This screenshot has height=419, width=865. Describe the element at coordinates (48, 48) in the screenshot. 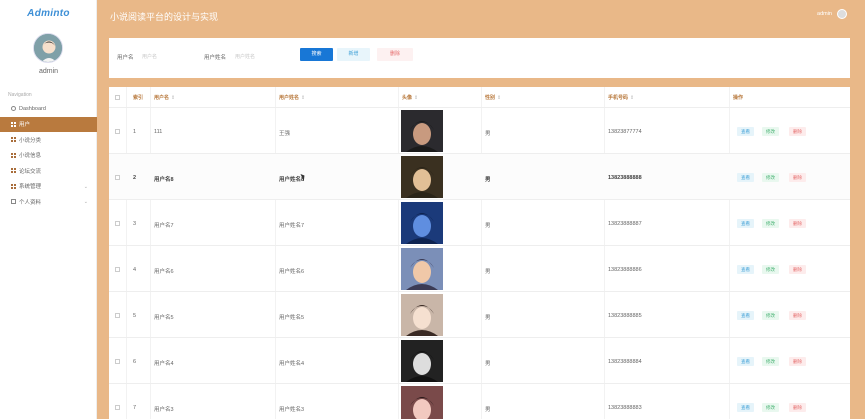

I see `user-avatar` at that location.